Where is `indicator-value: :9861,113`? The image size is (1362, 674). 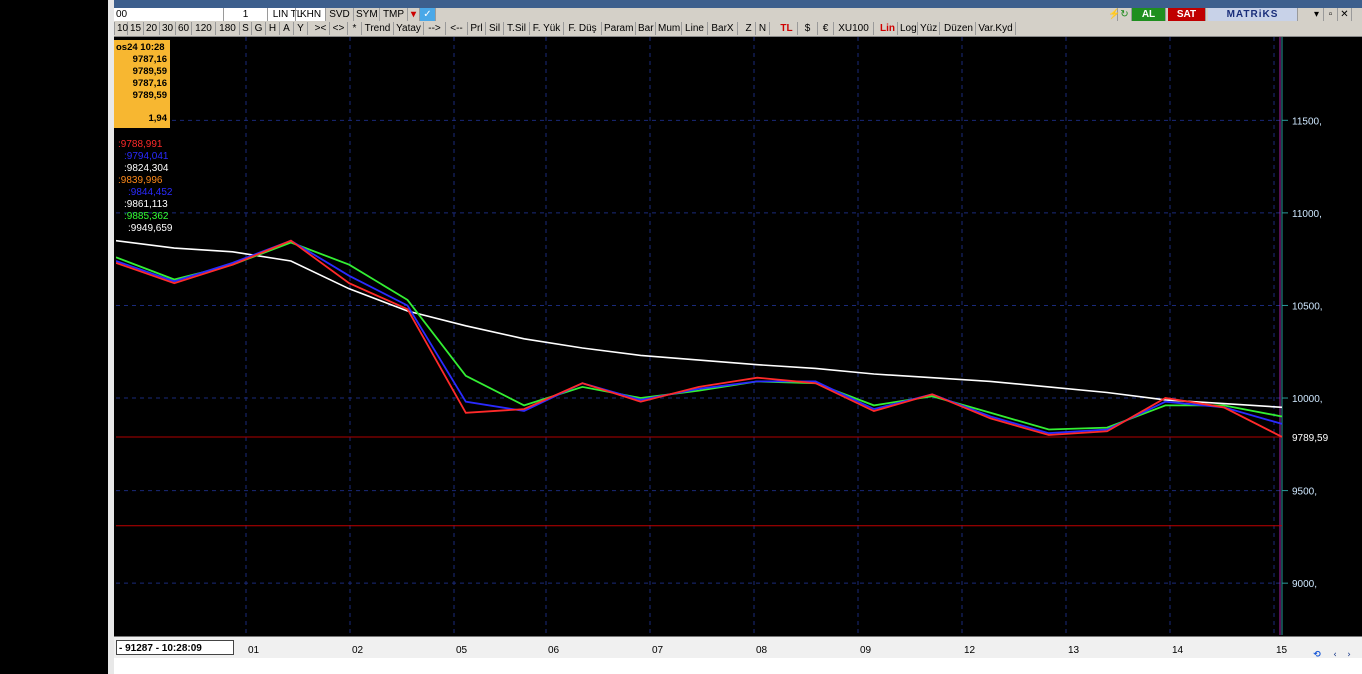
indicator-value: :9861,113 is located at coordinates (146, 204).